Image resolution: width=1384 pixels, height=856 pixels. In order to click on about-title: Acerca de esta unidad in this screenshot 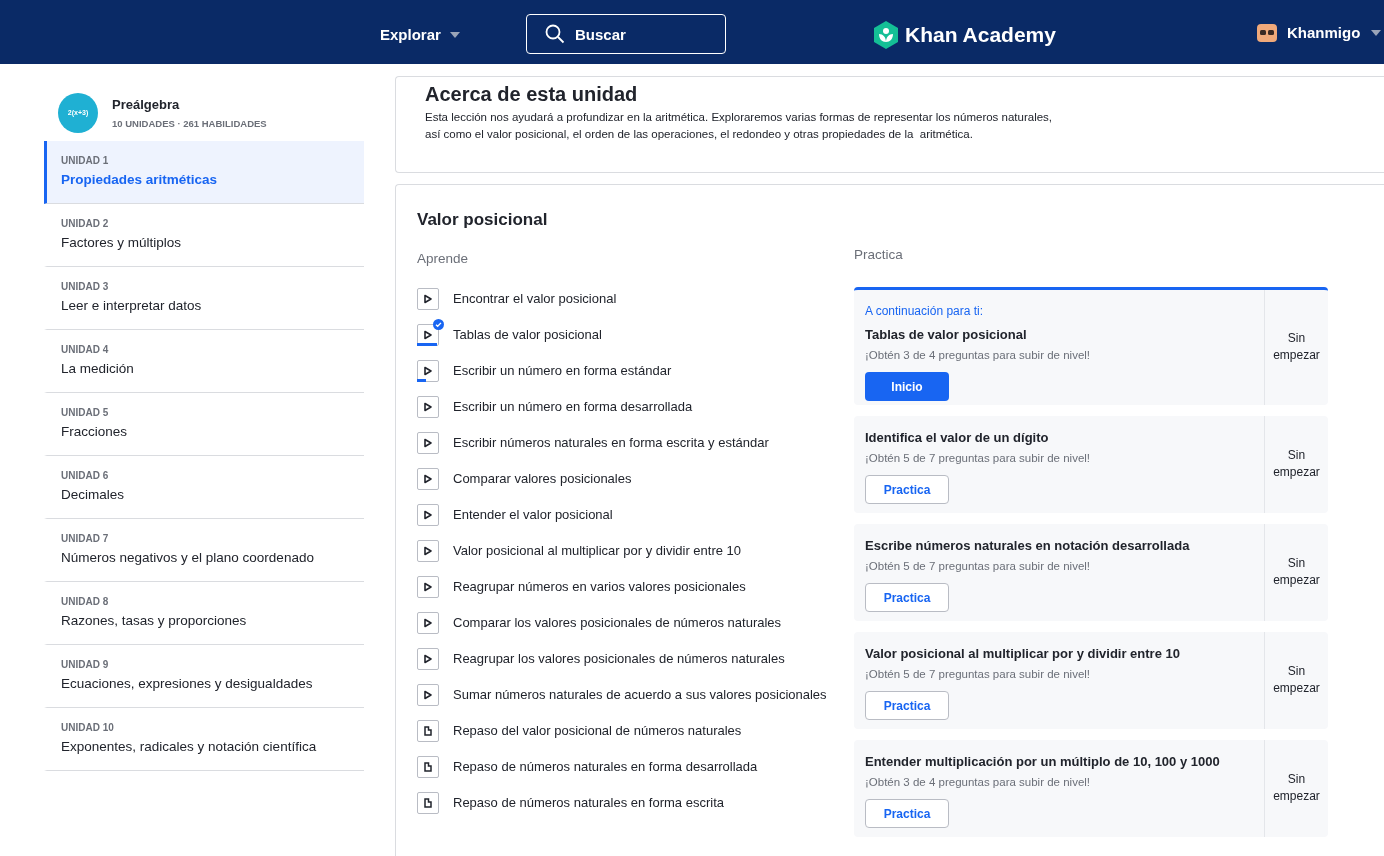, I will do `click(532, 94)`.